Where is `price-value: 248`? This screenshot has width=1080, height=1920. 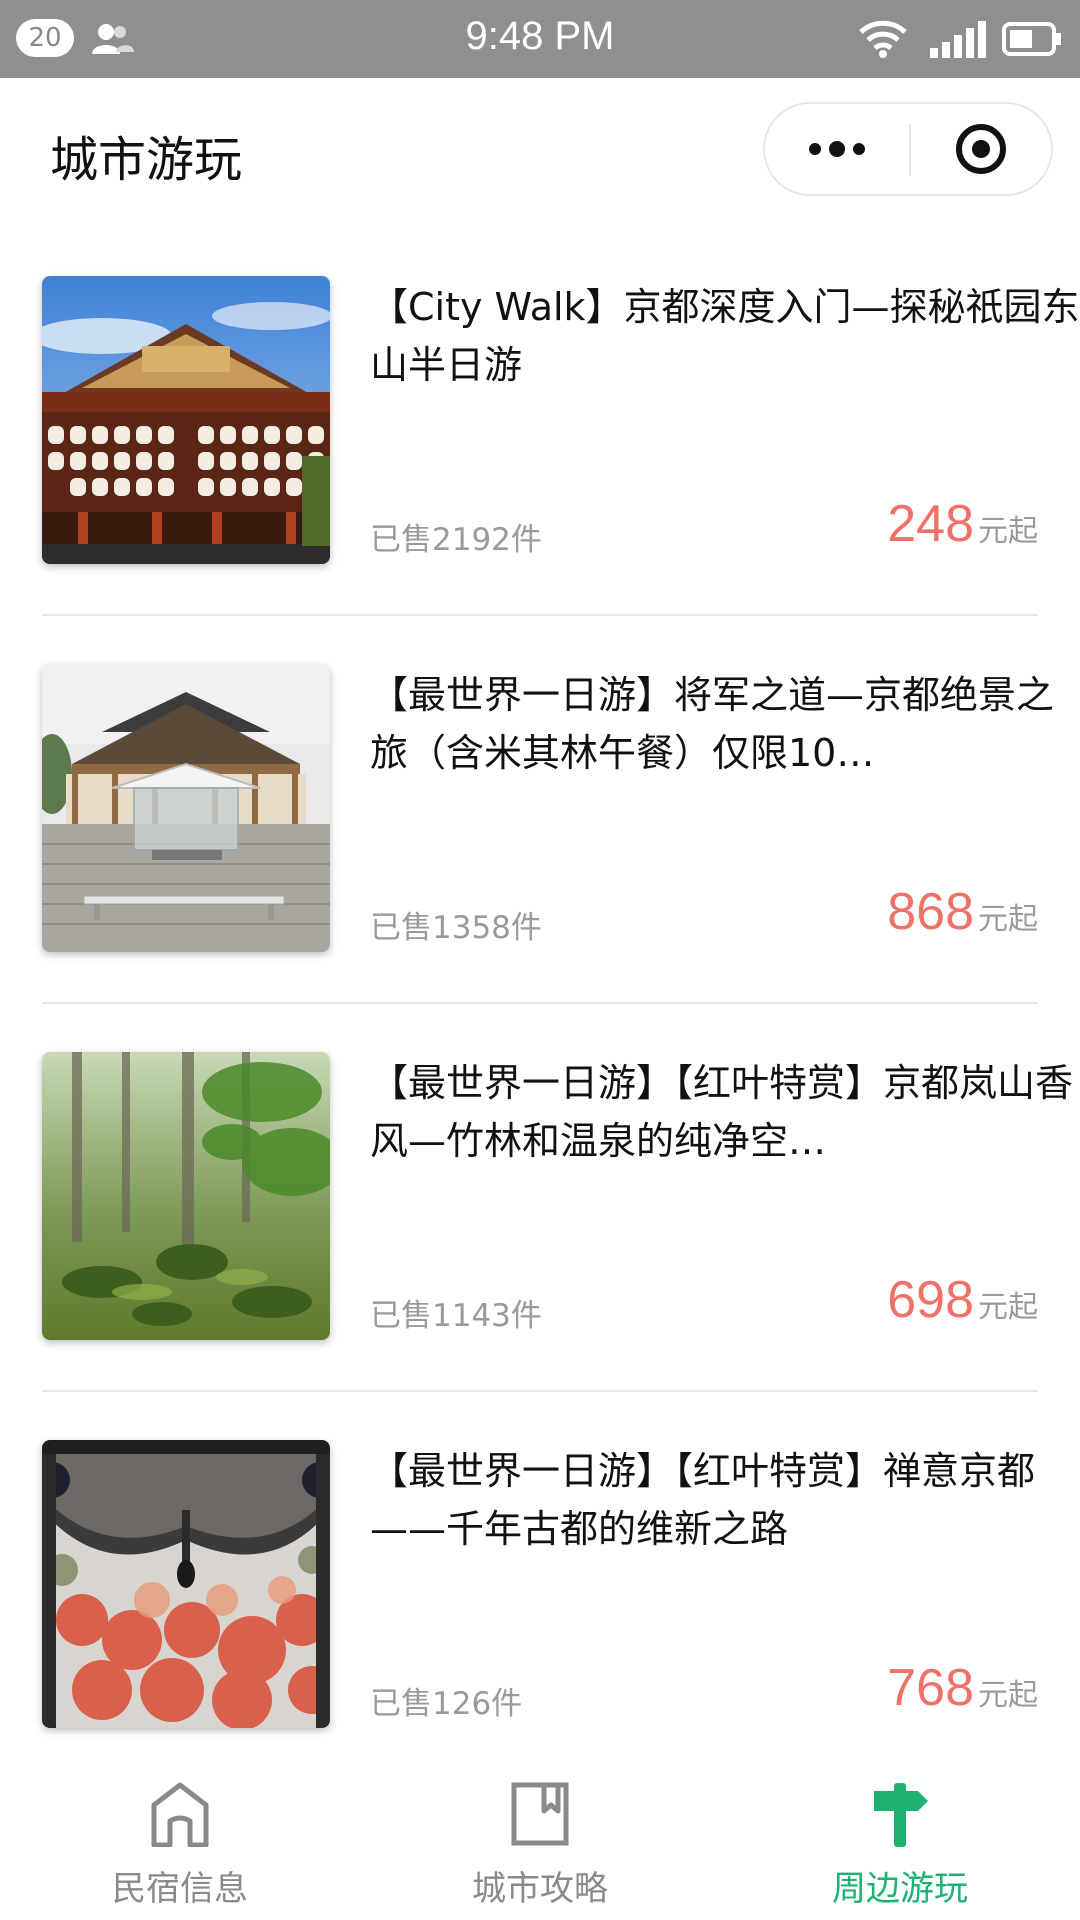 price-value: 248 is located at coordinates (930, 524).